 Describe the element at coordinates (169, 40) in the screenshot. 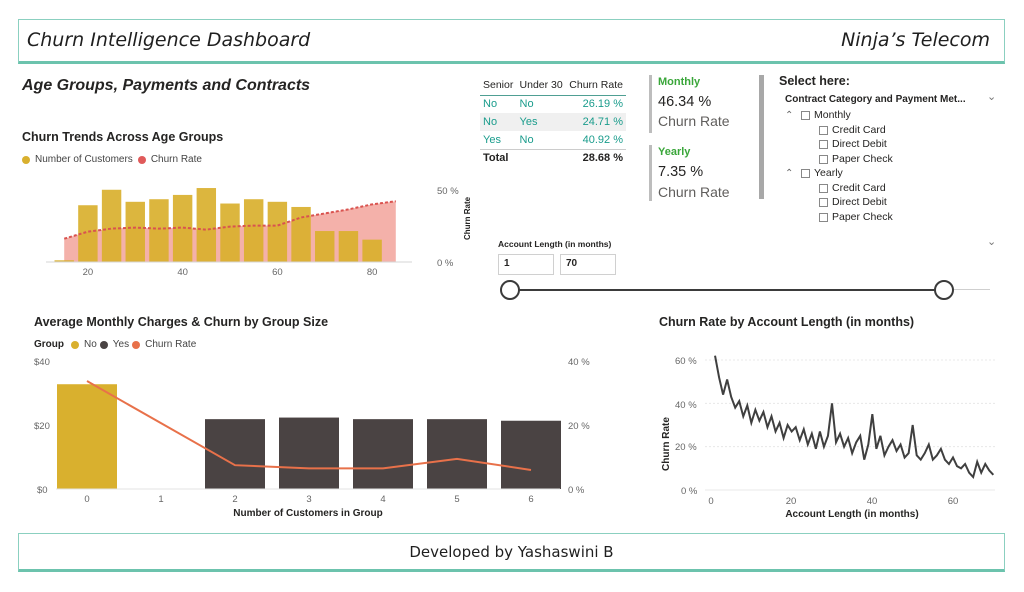

I see `dashboard-title: Churn Intelligence Dashboard` at that location.